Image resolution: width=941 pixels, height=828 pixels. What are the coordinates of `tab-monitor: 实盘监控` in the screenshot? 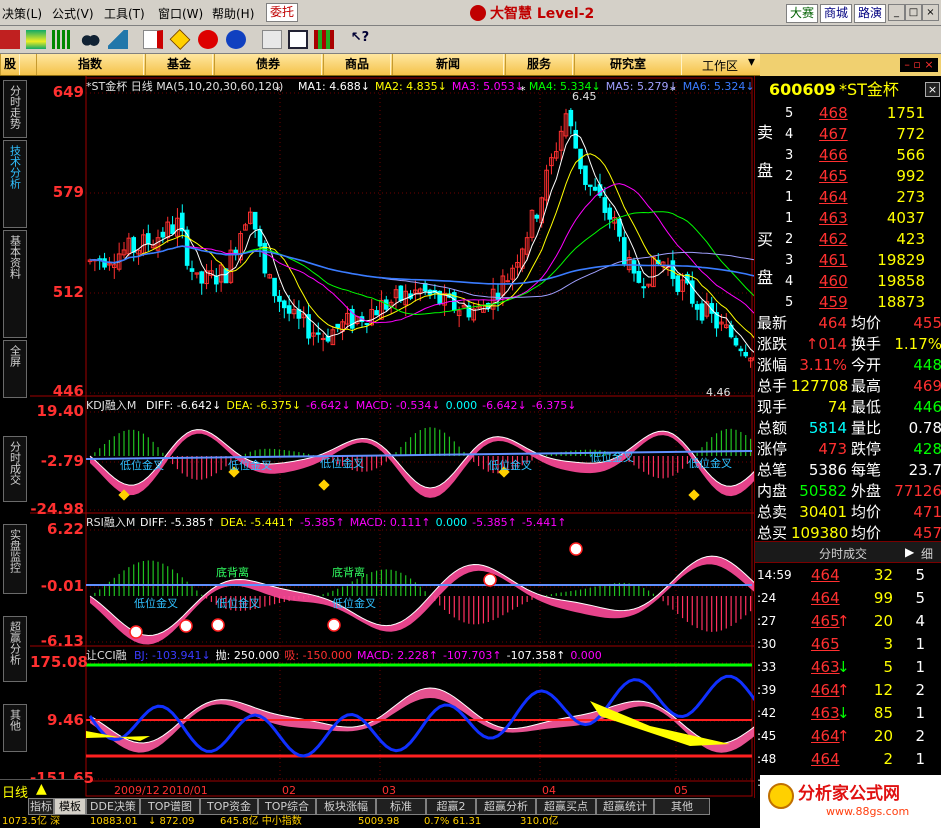 It's located at (15, 559).